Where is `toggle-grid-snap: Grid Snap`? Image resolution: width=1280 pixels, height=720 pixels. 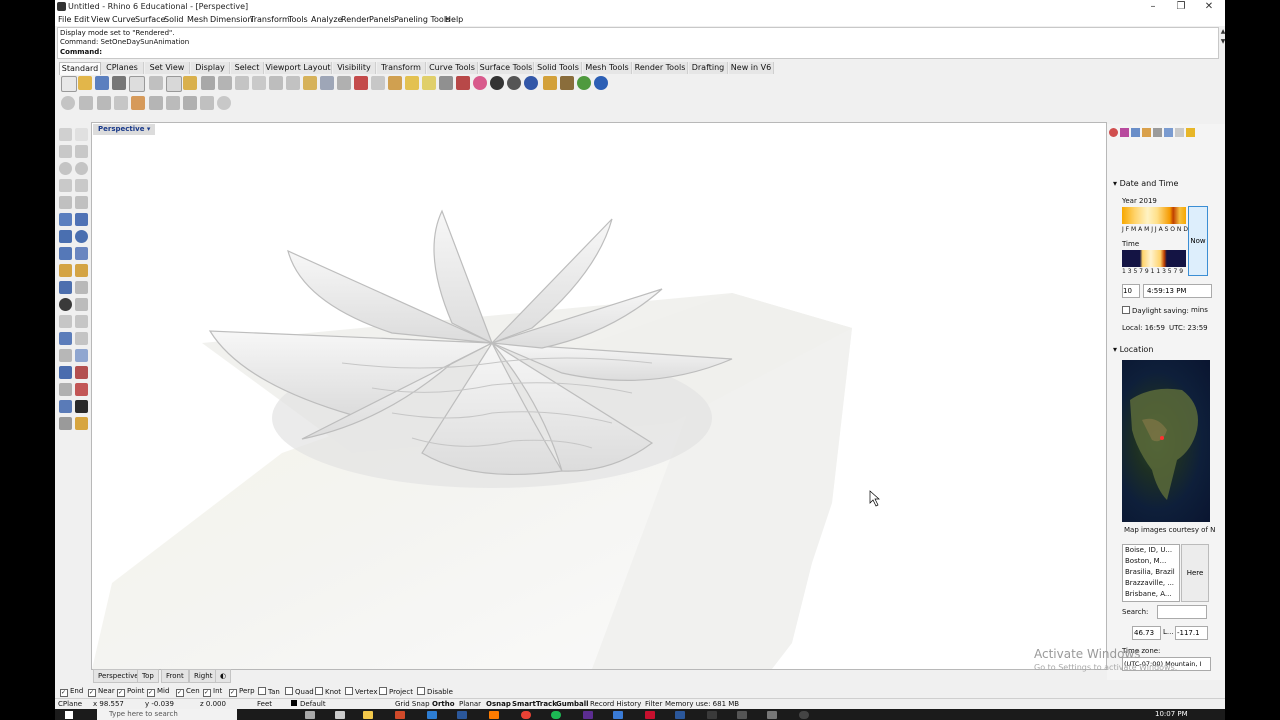 toggle-grid-snap: Grid Snap is located at coordinates (412, 704).